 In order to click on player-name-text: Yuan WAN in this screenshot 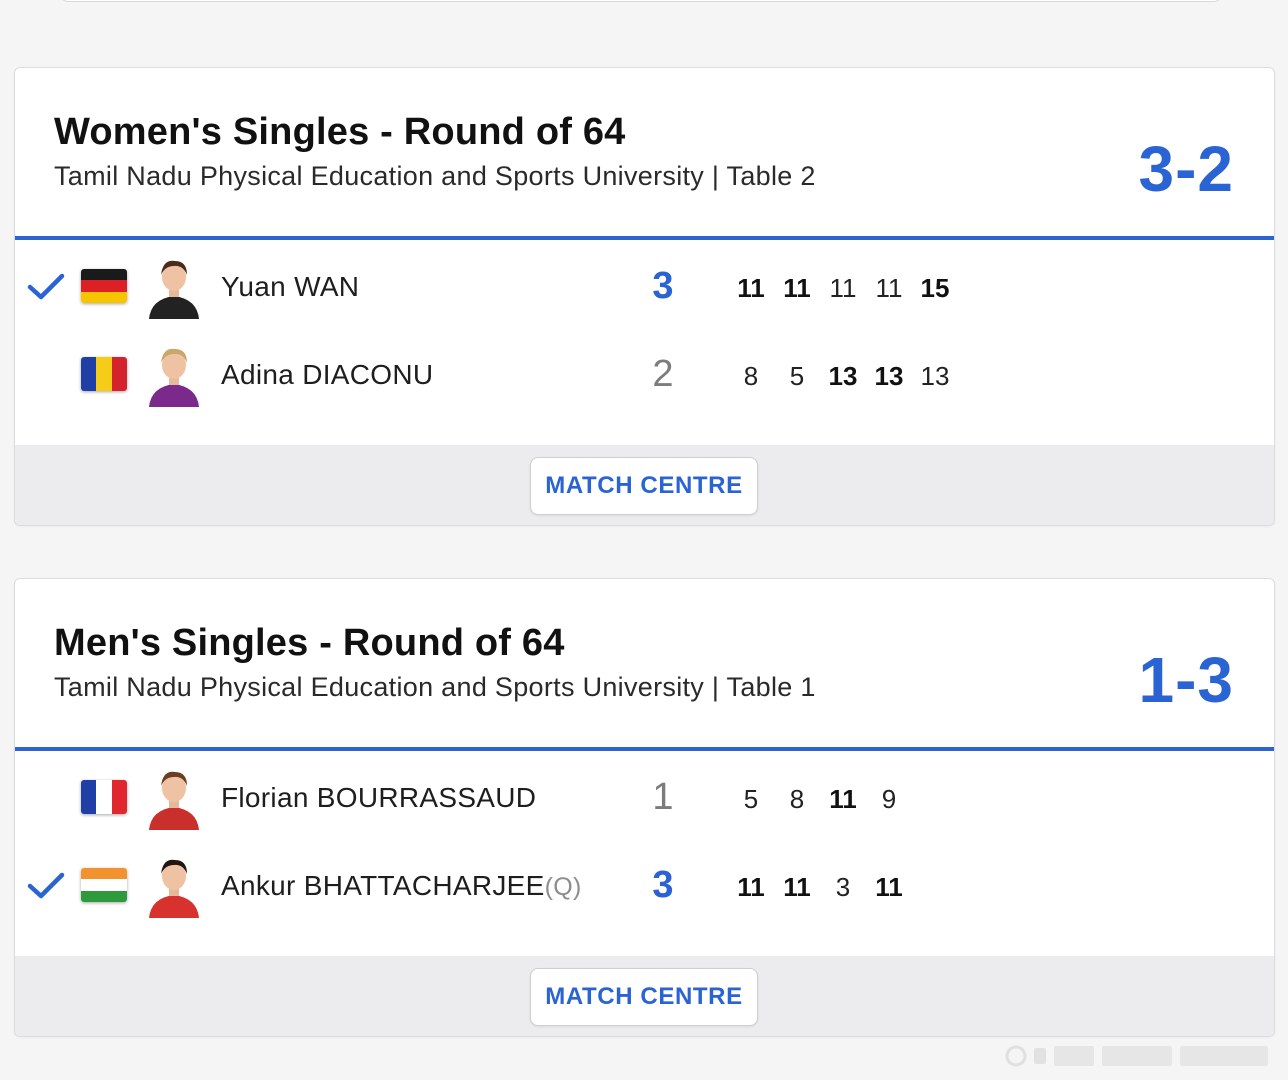, I will do `click(290, 286)`.